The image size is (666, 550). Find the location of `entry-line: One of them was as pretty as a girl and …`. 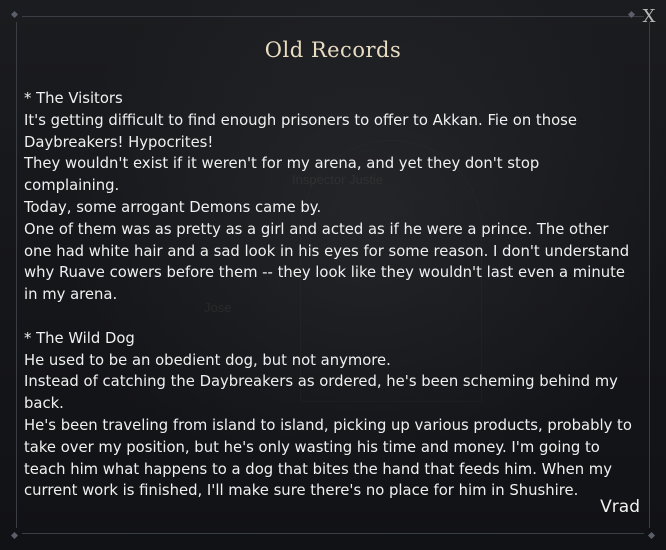

entry-line: One of them was as pretty as a girl and … is located at coordinates (327, 262).